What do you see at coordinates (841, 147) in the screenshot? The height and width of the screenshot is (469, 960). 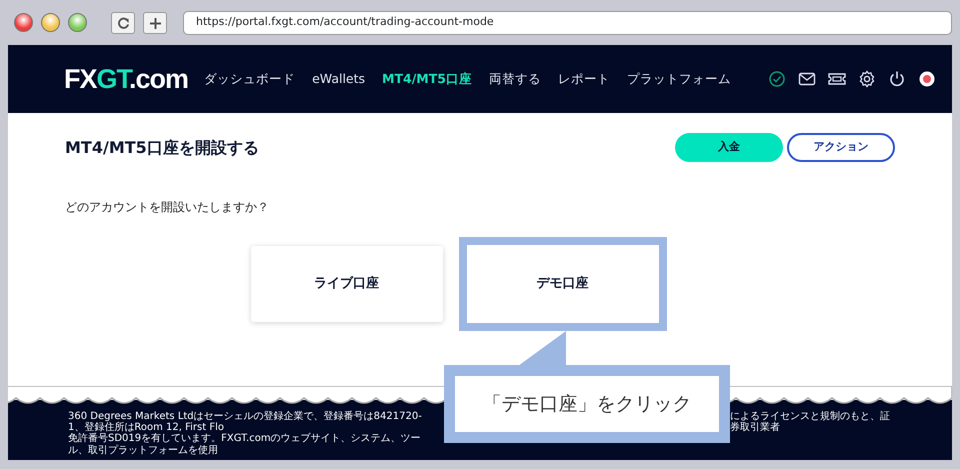 I see `action-button: アクション` at bounding box center [841, 147].